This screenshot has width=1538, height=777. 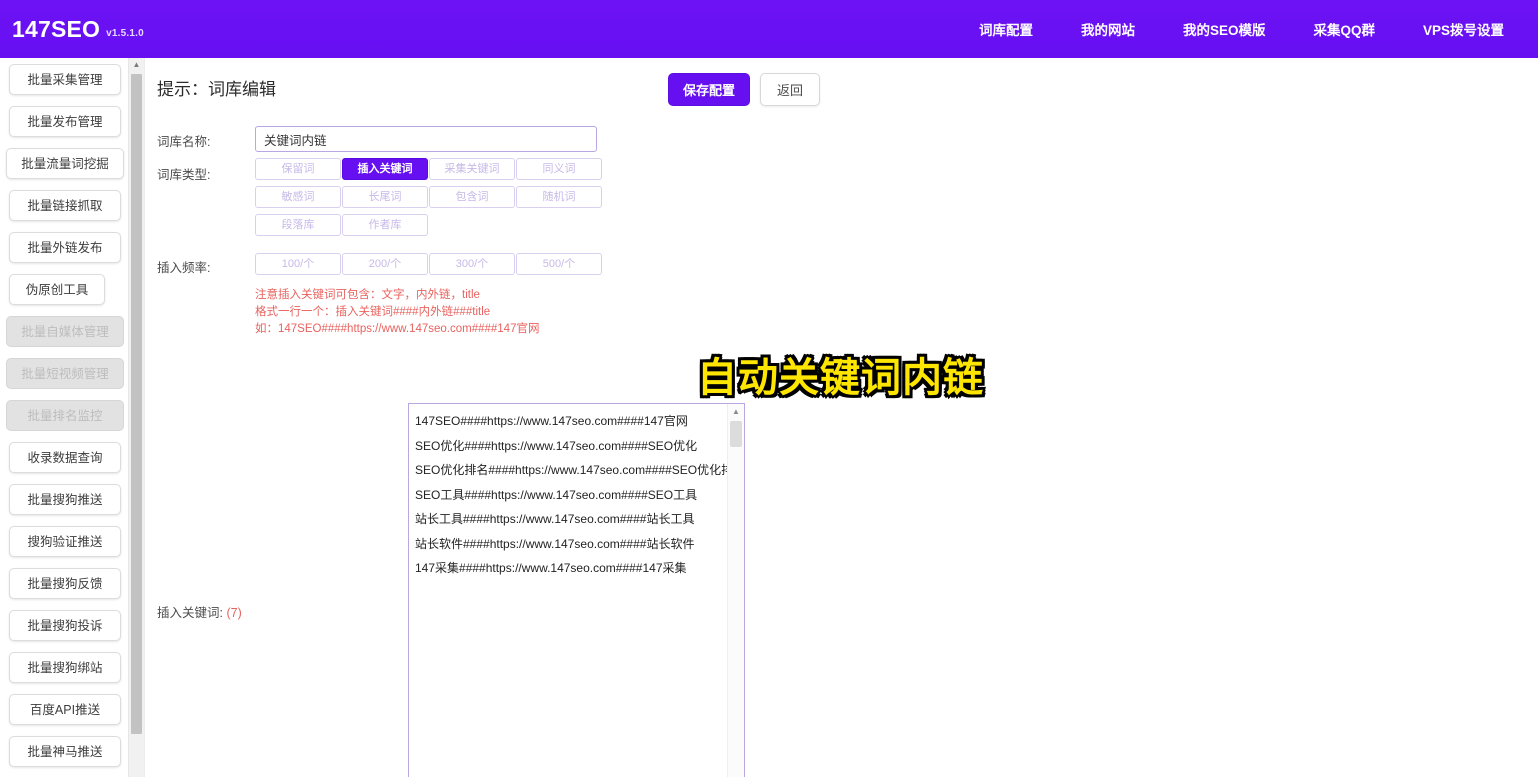 I want to click on insert-frequency-options: 100/个 200/个 300/个 500/个, so click(x=429, y=267).